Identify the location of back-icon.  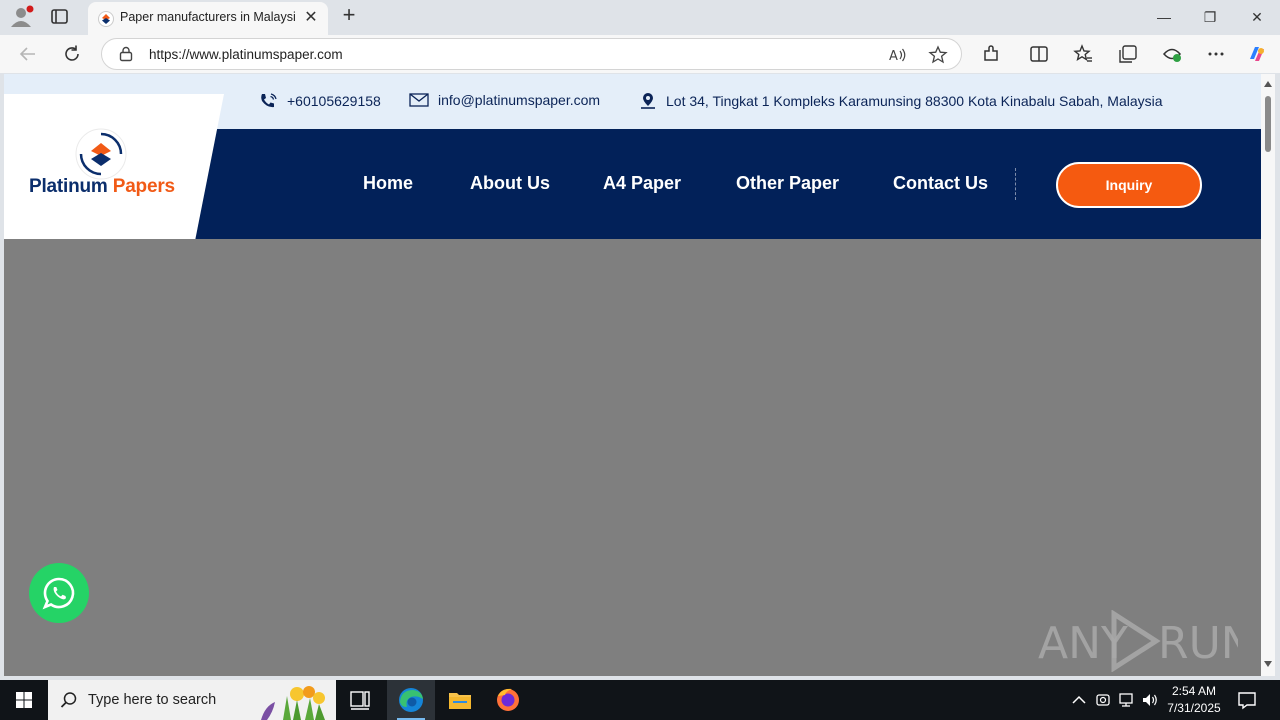
(28, 54).